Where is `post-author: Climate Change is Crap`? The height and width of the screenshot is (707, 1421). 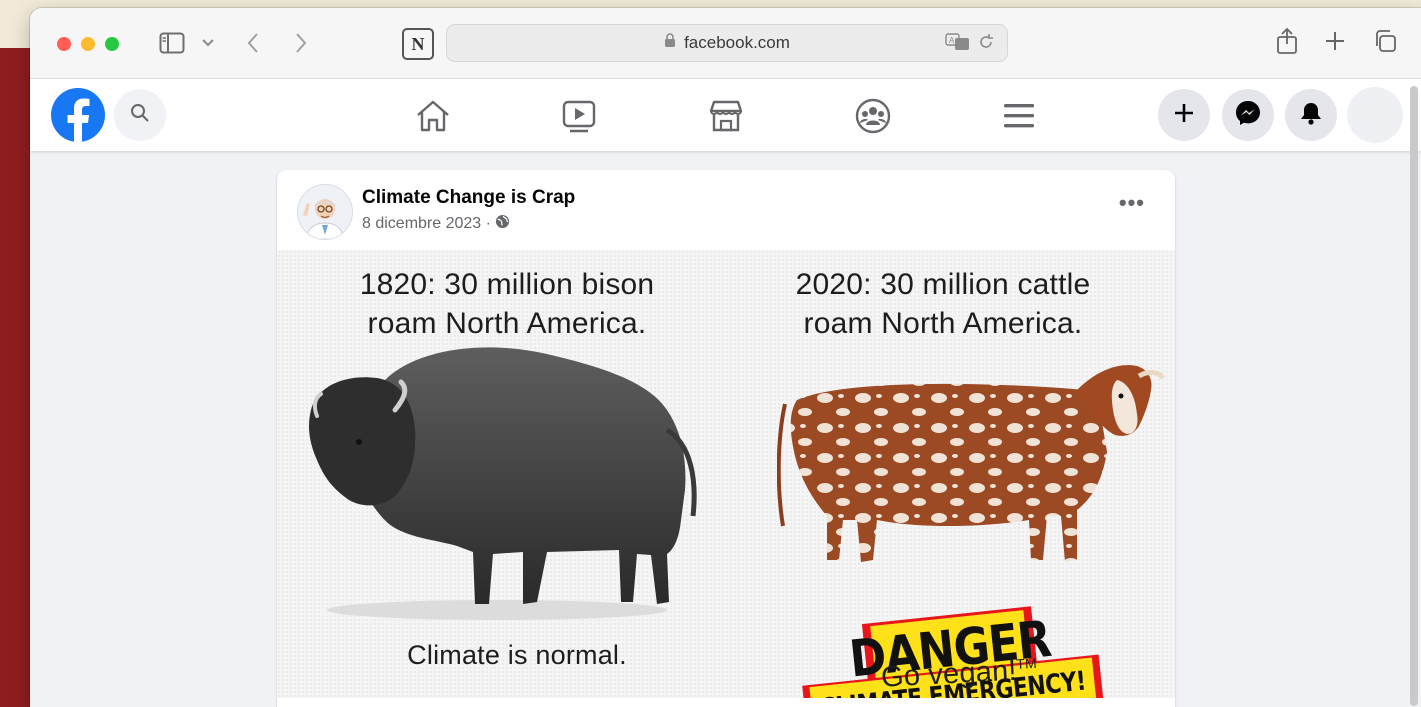
post-author: Climate Change is Crap is located at coordinates (468, 198).